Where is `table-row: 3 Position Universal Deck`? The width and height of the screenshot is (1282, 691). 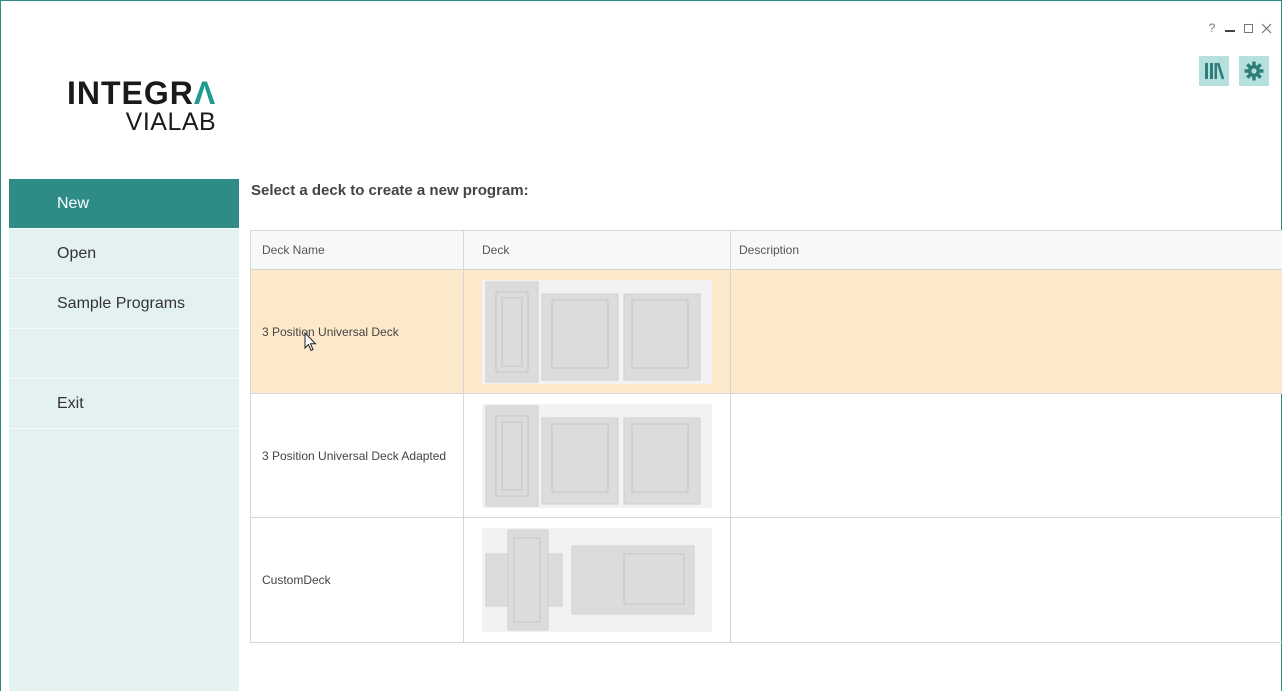
table-row: 3 Position Universal Deck is located at coordinates (766, 332).